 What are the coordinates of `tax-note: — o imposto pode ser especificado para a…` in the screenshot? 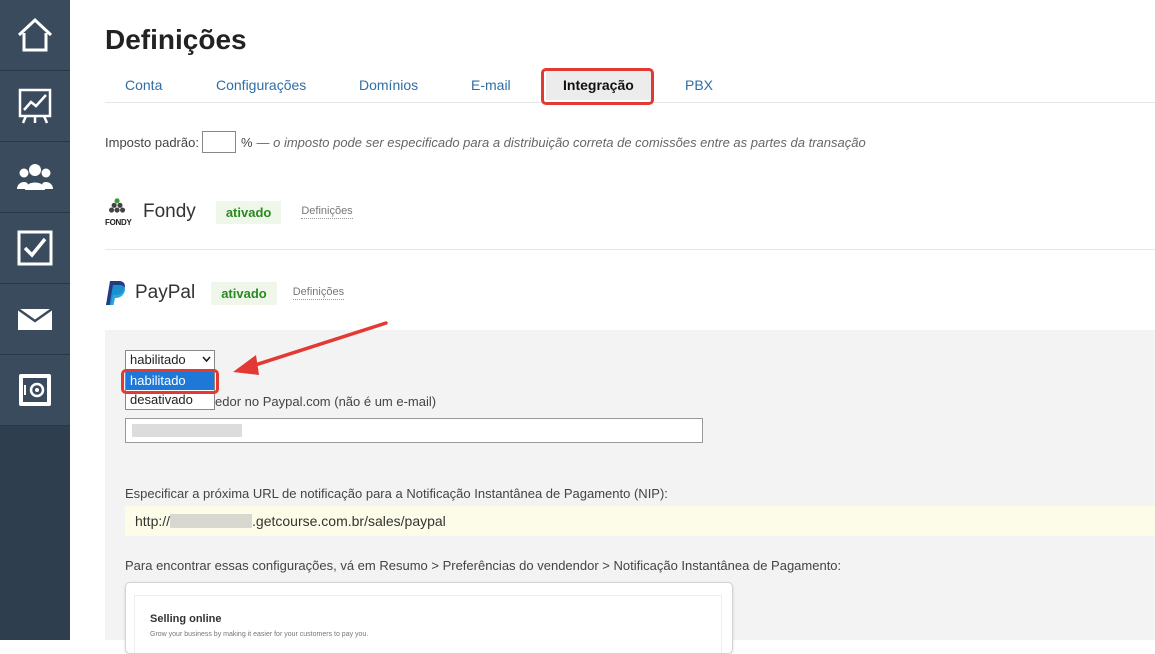 It's located at (561, 142).